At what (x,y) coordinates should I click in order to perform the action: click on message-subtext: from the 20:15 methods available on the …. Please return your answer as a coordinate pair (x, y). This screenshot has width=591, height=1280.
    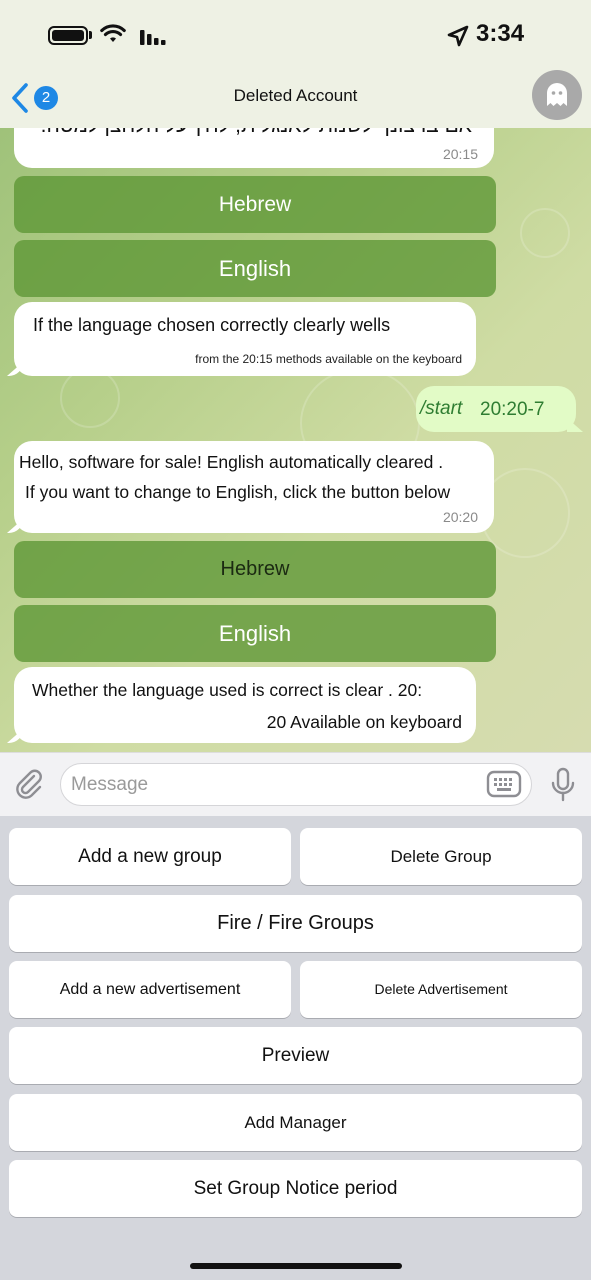
    Looking at the image, I should click on (328, 359).